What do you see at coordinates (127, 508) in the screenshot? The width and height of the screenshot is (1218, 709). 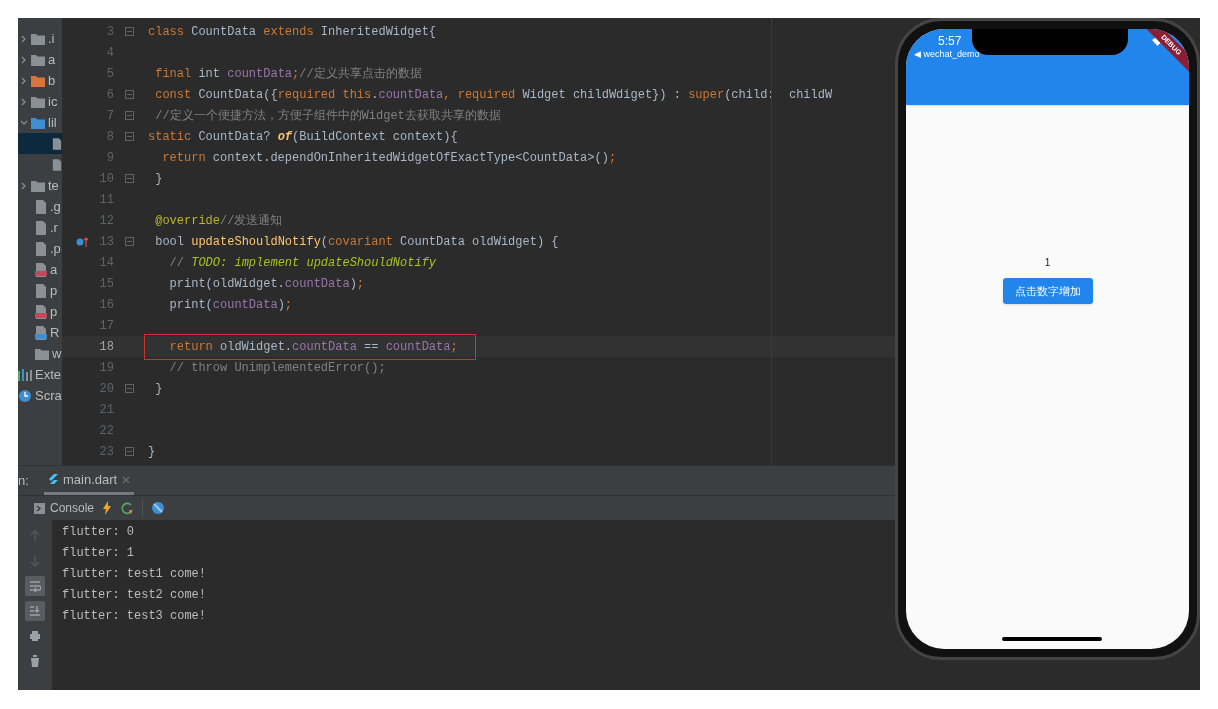 I see `refresh-icon` at bounding box center [127, 508].